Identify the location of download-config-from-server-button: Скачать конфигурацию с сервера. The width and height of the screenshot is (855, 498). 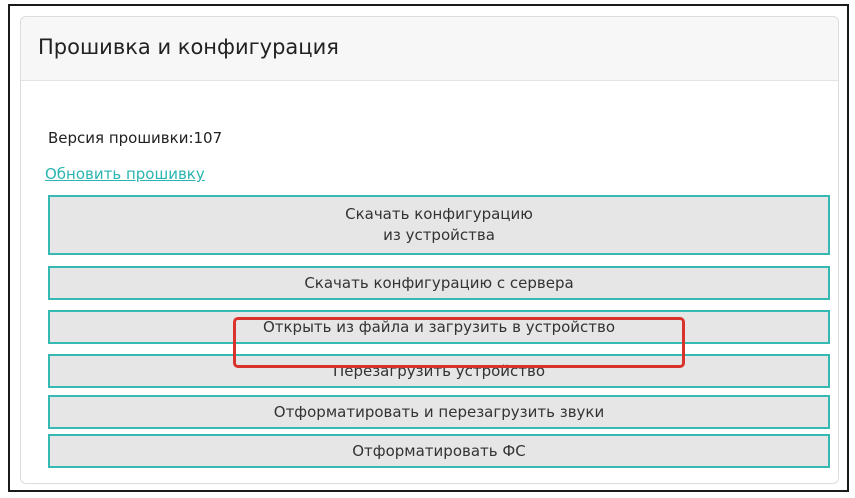
(439, 283).